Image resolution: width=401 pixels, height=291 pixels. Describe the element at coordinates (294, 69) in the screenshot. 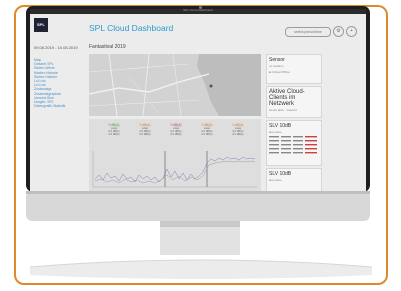

I see `sensor-card: Sensor no location ● Online/Offline` at that location.